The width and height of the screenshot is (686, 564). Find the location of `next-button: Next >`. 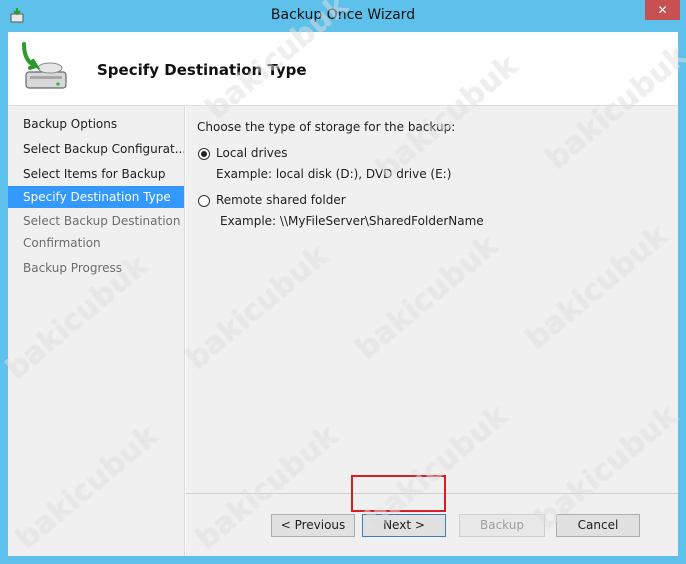

next-button: Next > is located at coordinates (404, 525).